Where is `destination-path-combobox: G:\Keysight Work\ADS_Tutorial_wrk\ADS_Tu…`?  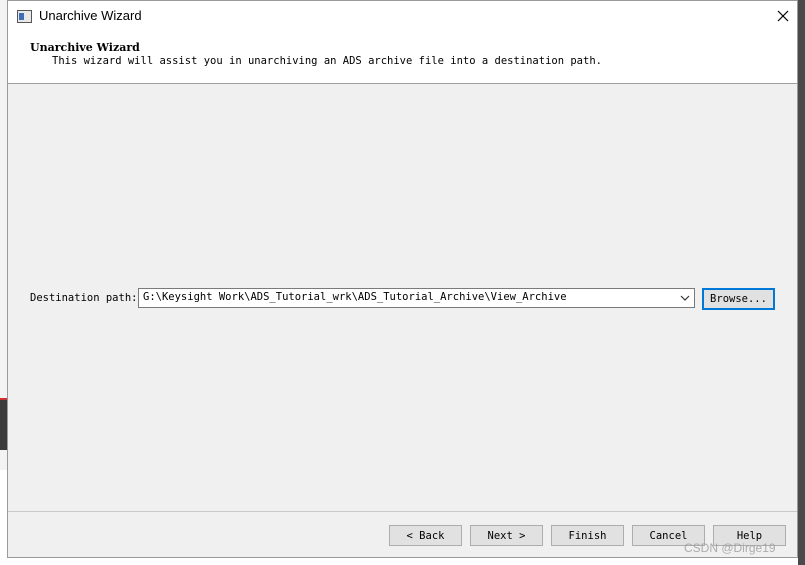 destination-path-combobox: G:\Keysight Work\ADS_Tutorial_wrk\ADS_Tu… is located at coordinates (416, 298).